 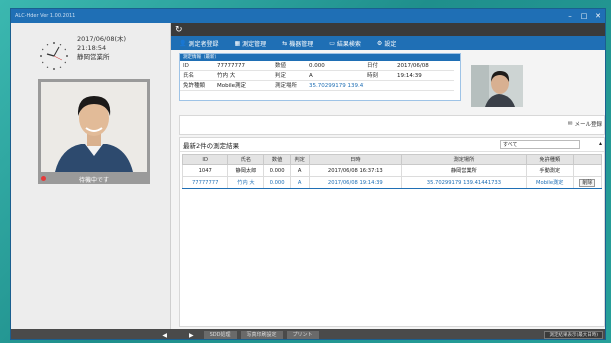 What do you see at coordinates (246, 159) in the screenshot?
I see `column-header: 氏名` at bounding box center [246, 159].